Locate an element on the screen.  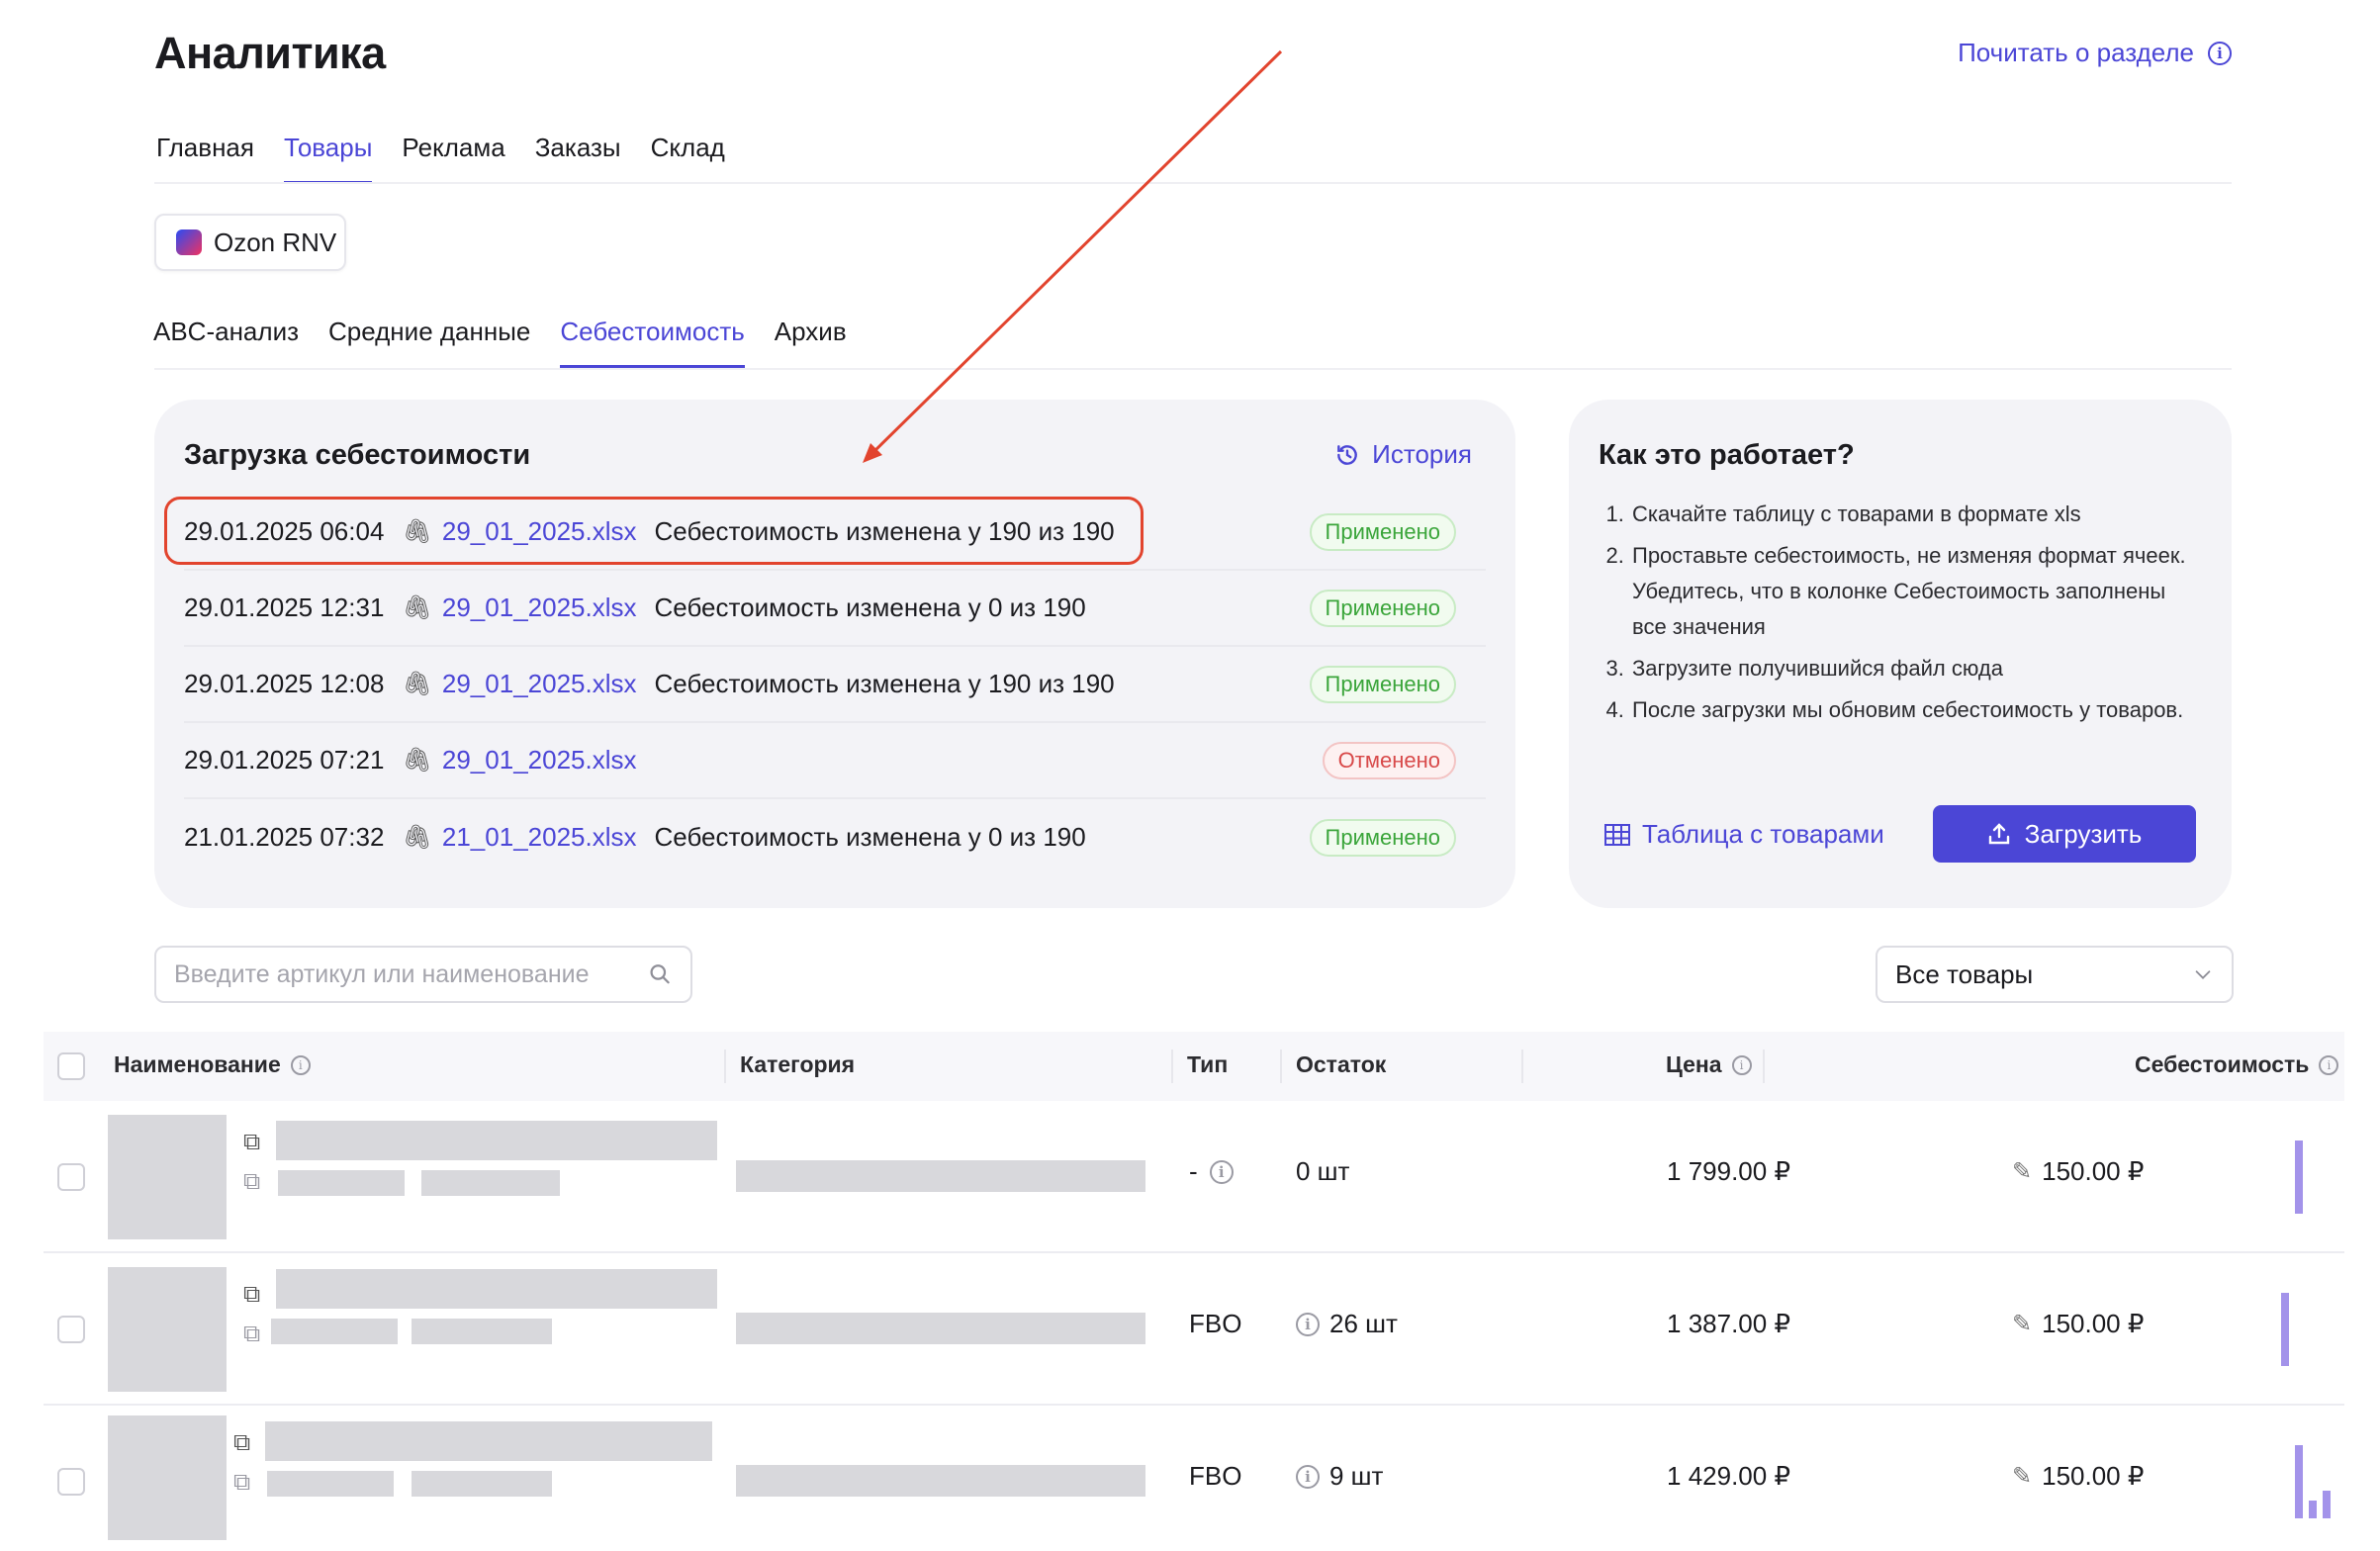
column-category-label: Категория is located at coordinates (798, 1064).